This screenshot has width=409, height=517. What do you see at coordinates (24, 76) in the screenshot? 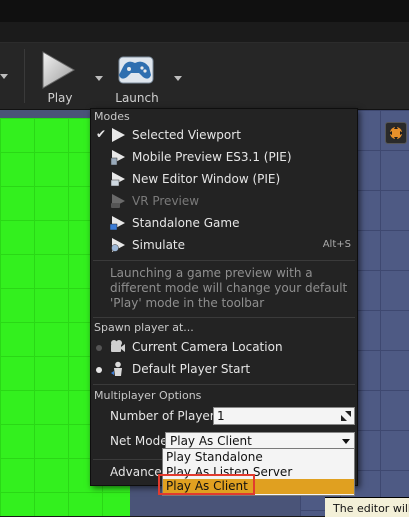
I see `toolbar-separator` at bounding box center [24, 76].